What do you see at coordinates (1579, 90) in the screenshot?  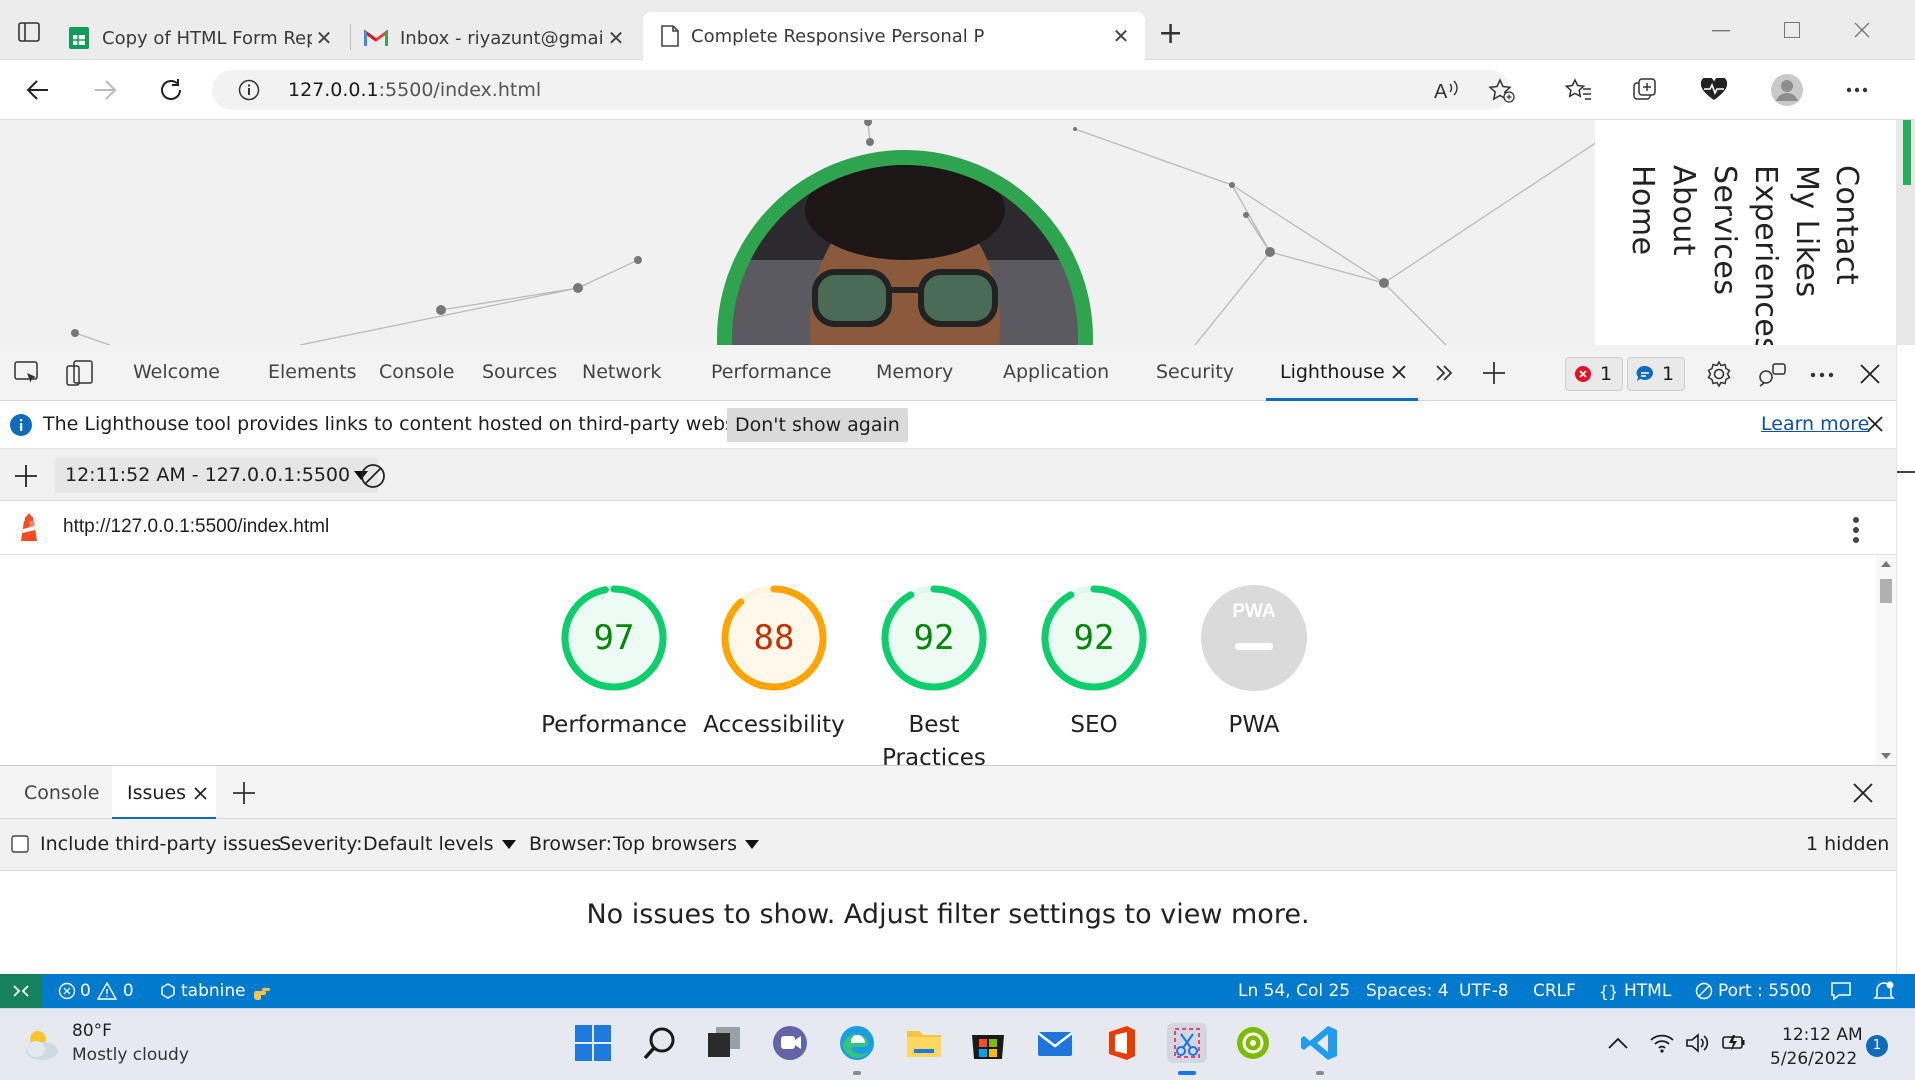 I see `favorites-icon` at bounding box center [1579, 90].